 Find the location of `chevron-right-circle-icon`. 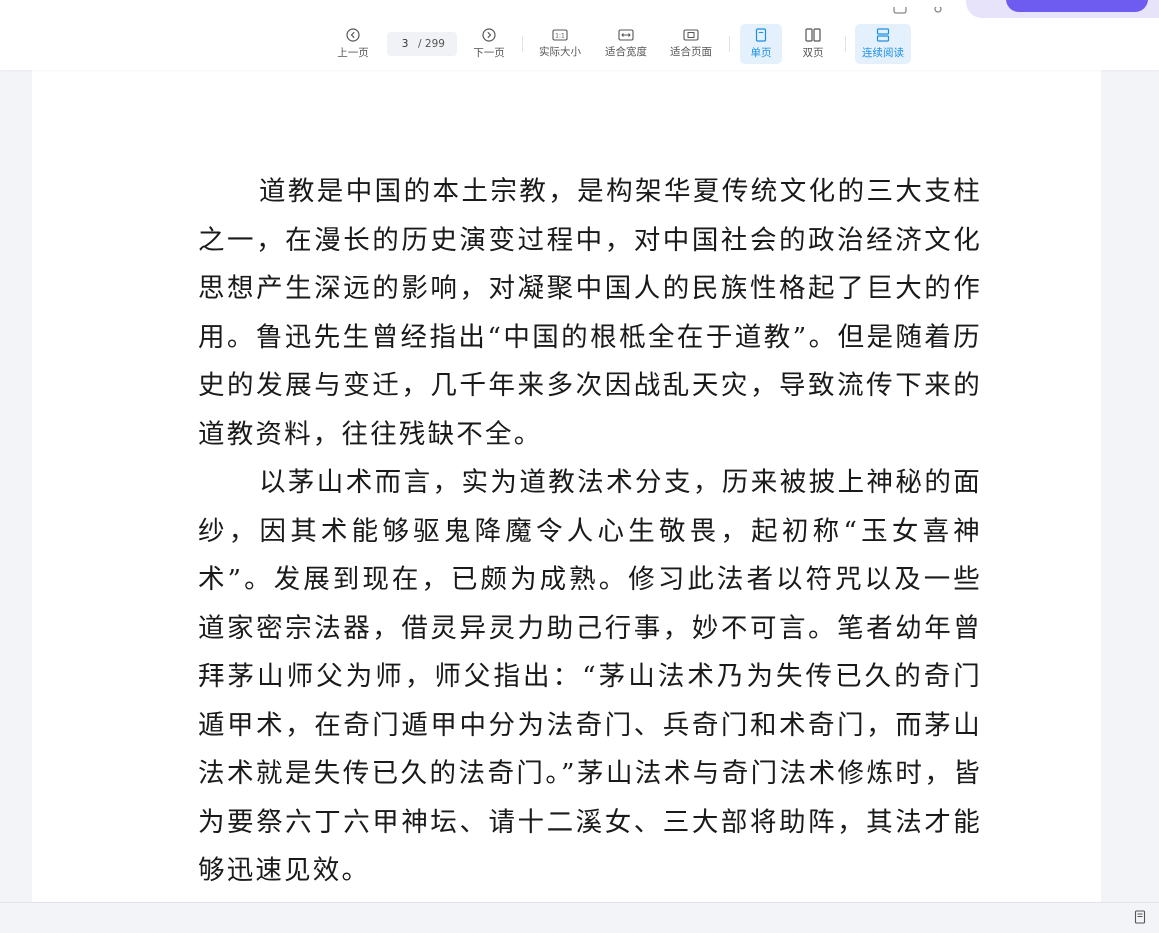

chevron-right-circle-icon is located at coordinates (489, 35).